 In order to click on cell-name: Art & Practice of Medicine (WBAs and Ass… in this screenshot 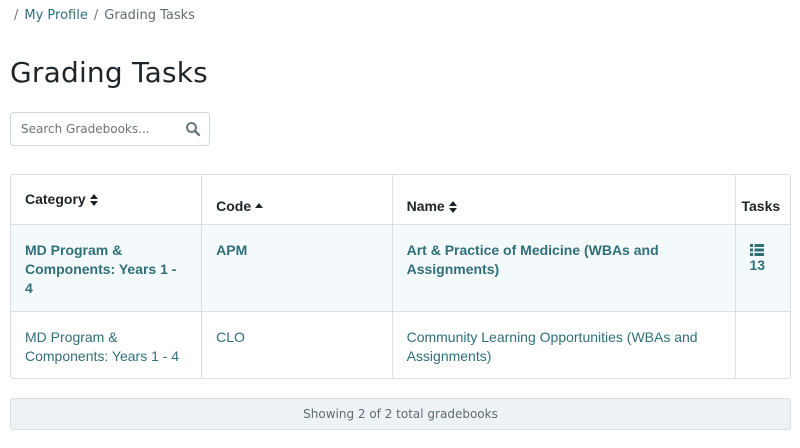, I will do `click(564, 267)`.